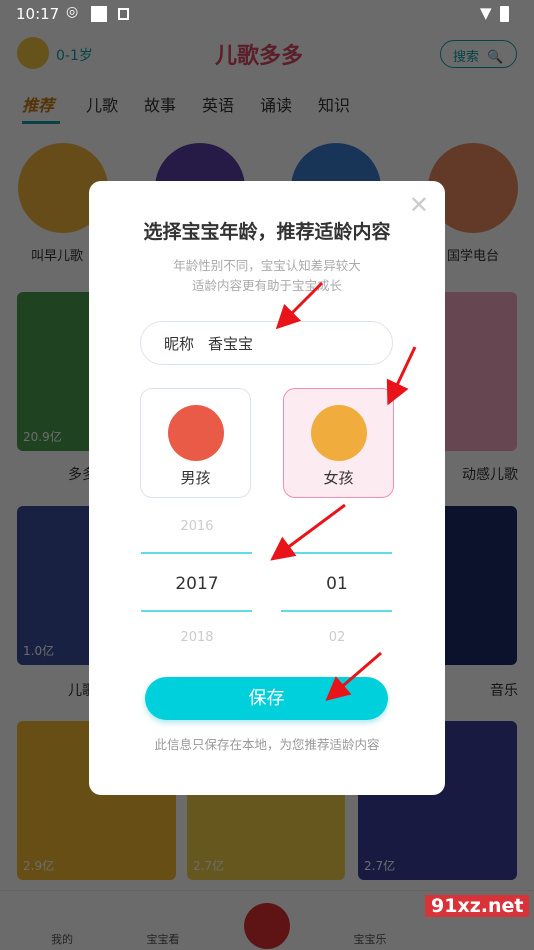 The height and width of the screenshot is (950, 534). What do you see at coordinates (163, 939) in the screenshot?
I see `nav-watch: 宝宝看` at bounding box center [163, 939].